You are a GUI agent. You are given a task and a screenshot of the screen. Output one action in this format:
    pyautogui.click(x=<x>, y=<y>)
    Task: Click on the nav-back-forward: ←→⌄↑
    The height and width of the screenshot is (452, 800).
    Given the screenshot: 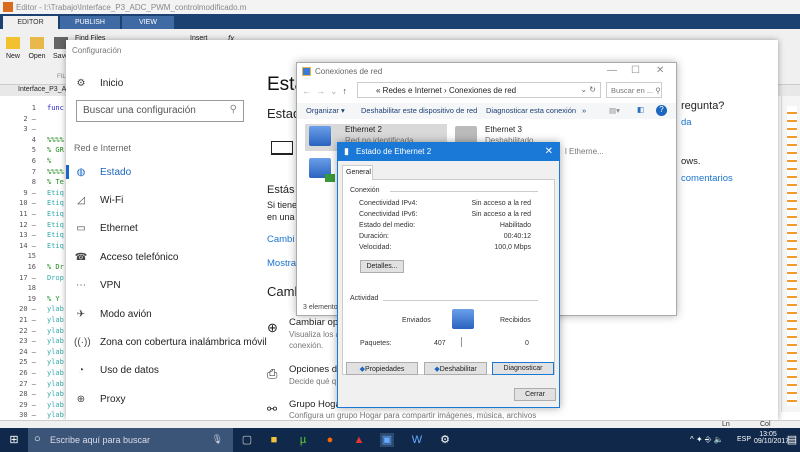 What is the action you would take?
    pyautogui.click(x=327, y=91)
    